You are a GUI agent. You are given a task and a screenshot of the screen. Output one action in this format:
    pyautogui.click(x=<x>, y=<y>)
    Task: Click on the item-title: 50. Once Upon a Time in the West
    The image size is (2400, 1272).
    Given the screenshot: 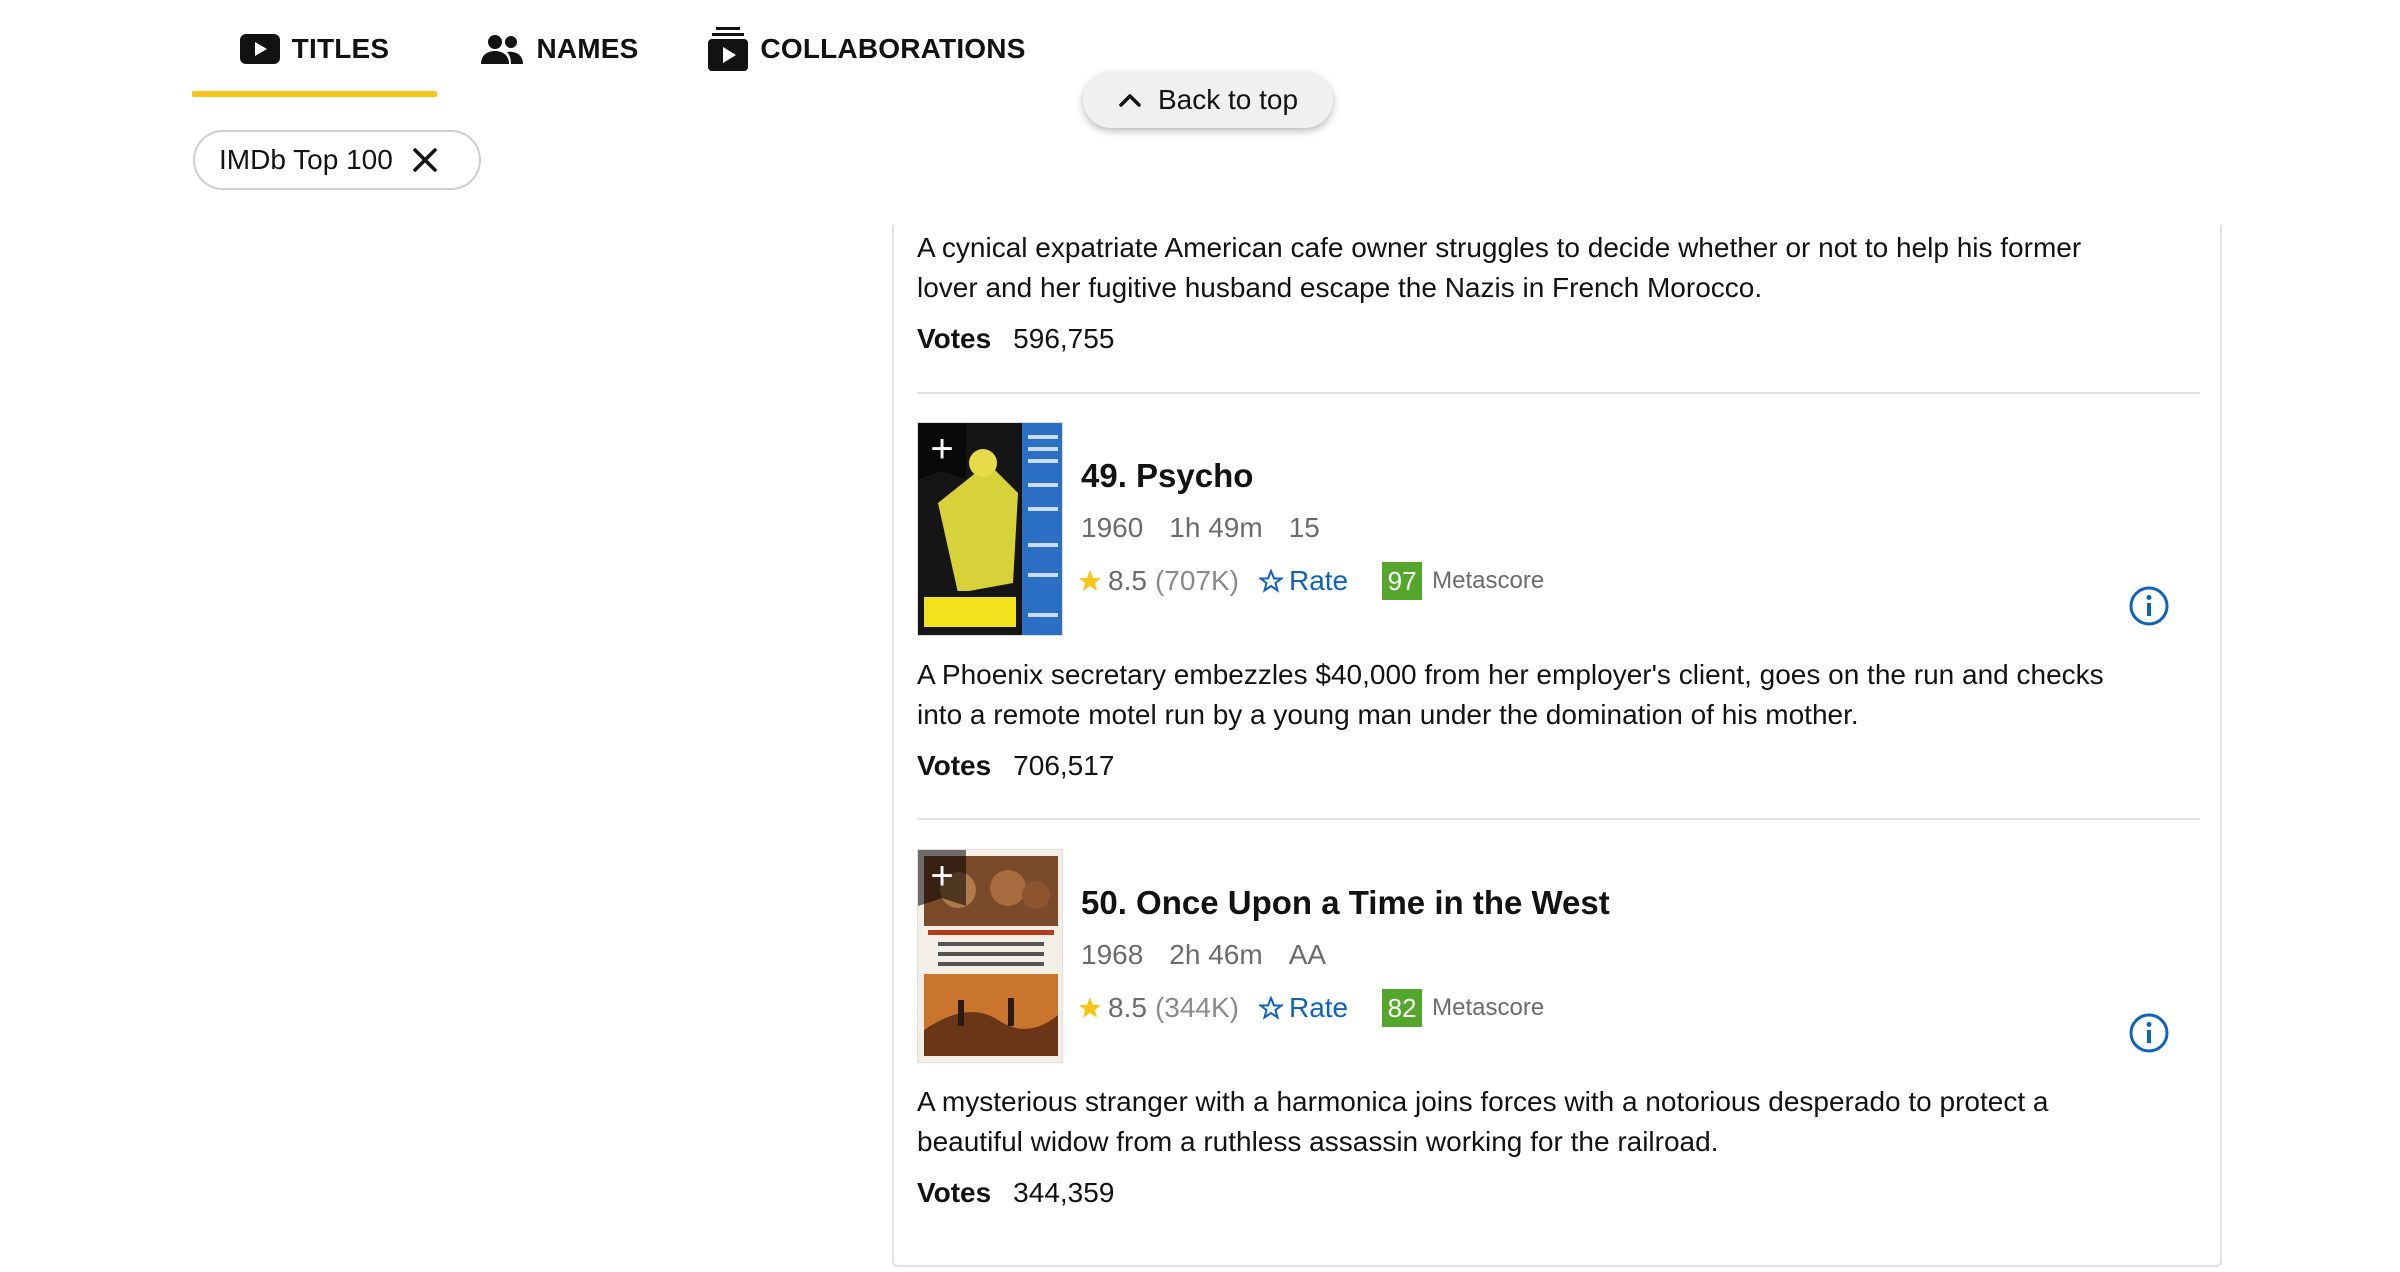 What is the action you would take?
    pyautogui.click(x=1345, y=903)
    